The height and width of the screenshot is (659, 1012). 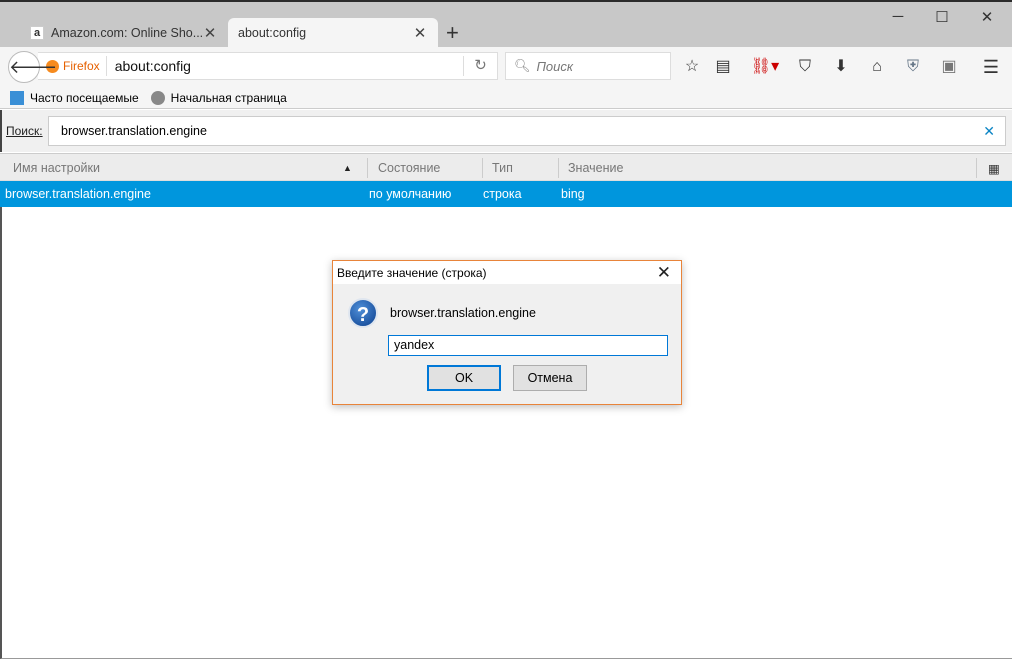 What do you see at coordinates (464, 378) in the screenshot?
I see `ok-button: OK` at bounding box center [464, 378].